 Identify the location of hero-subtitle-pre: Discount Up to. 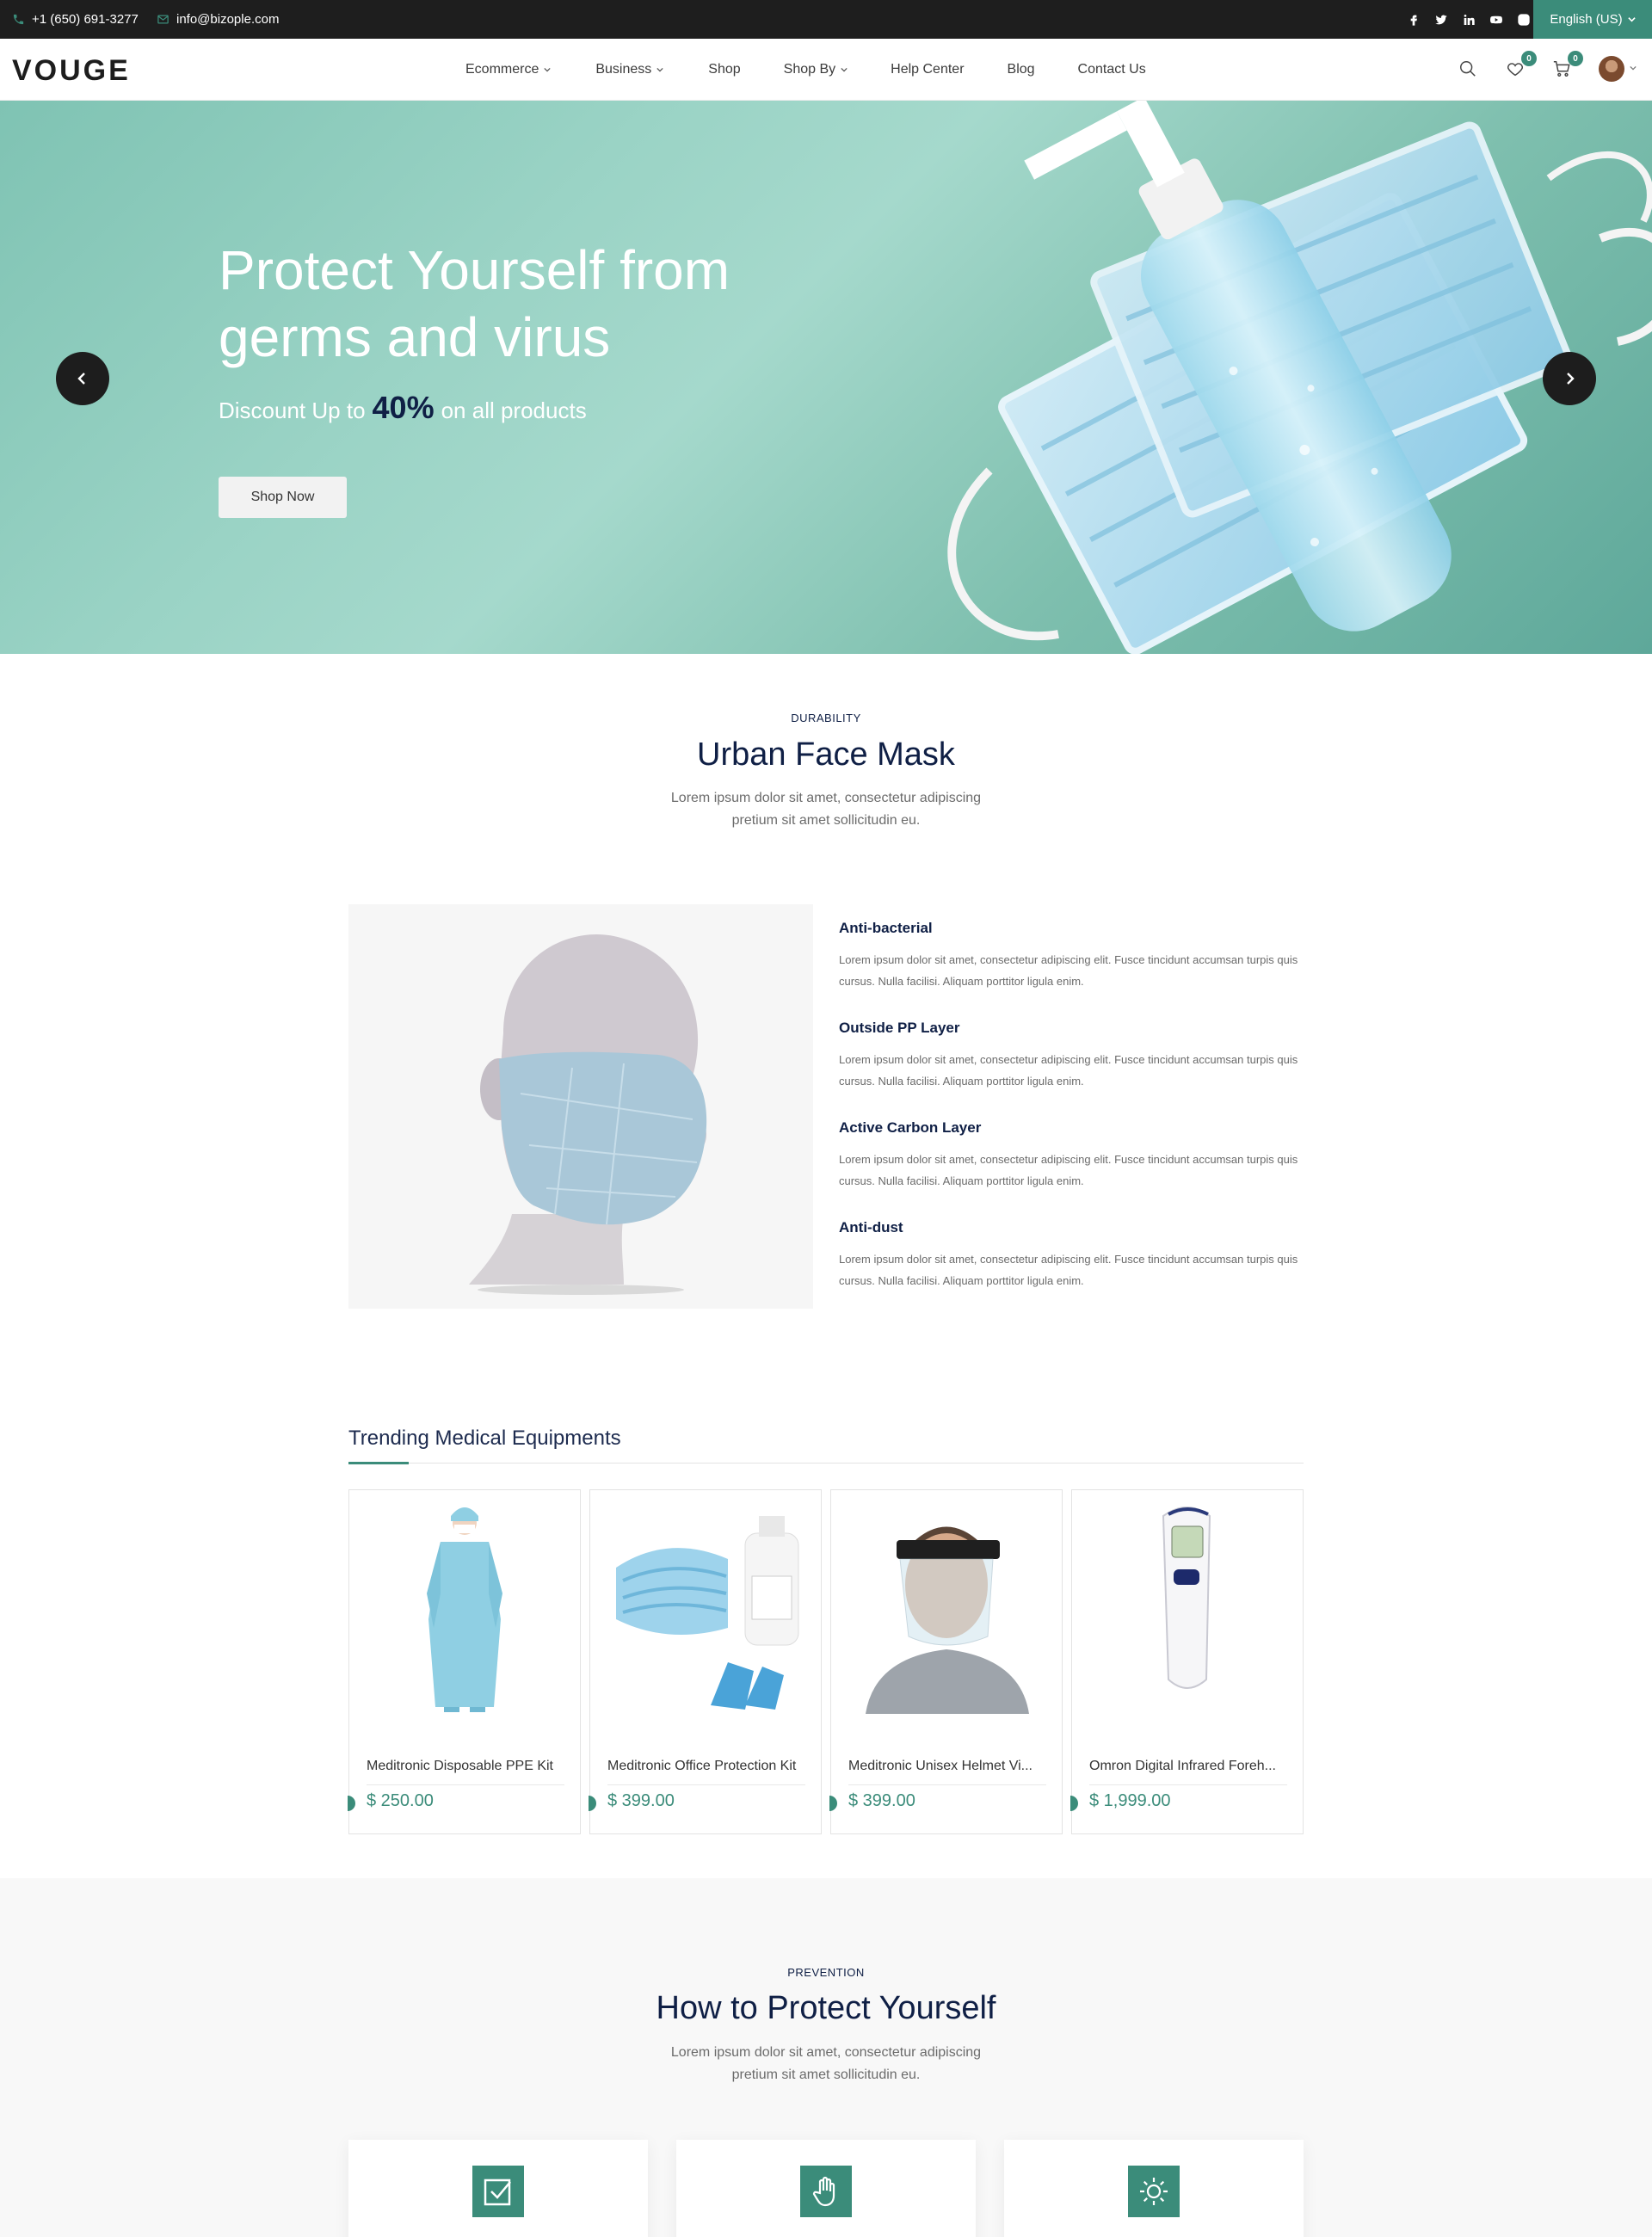
(292, 410).